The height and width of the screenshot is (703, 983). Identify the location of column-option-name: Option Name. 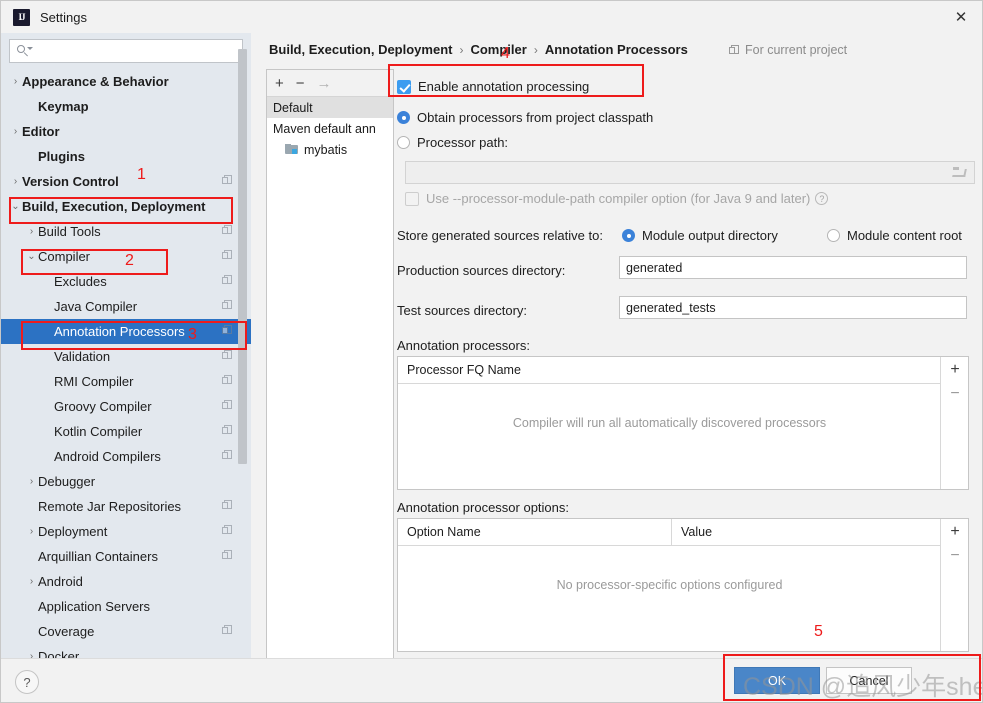
(534, 532).